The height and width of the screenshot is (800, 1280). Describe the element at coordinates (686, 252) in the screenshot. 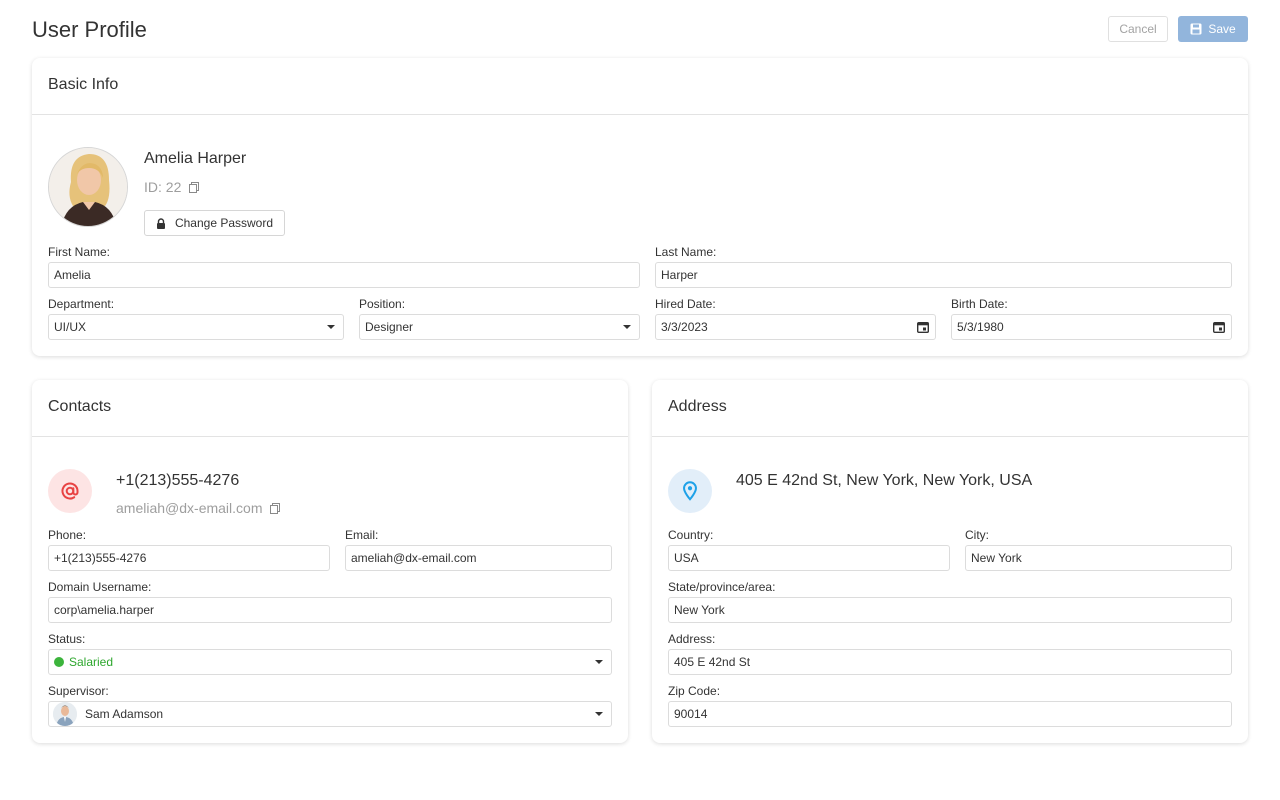

I see `last-name-label: Last Name:` at that location.